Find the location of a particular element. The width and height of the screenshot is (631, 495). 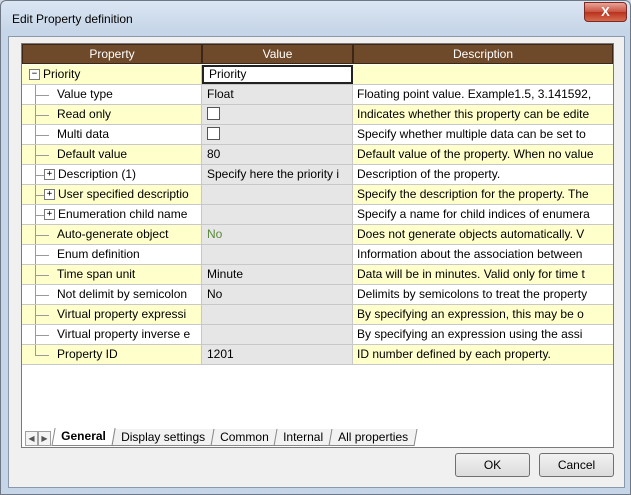

value-cell: Priority is located at coordinates (277, 74).